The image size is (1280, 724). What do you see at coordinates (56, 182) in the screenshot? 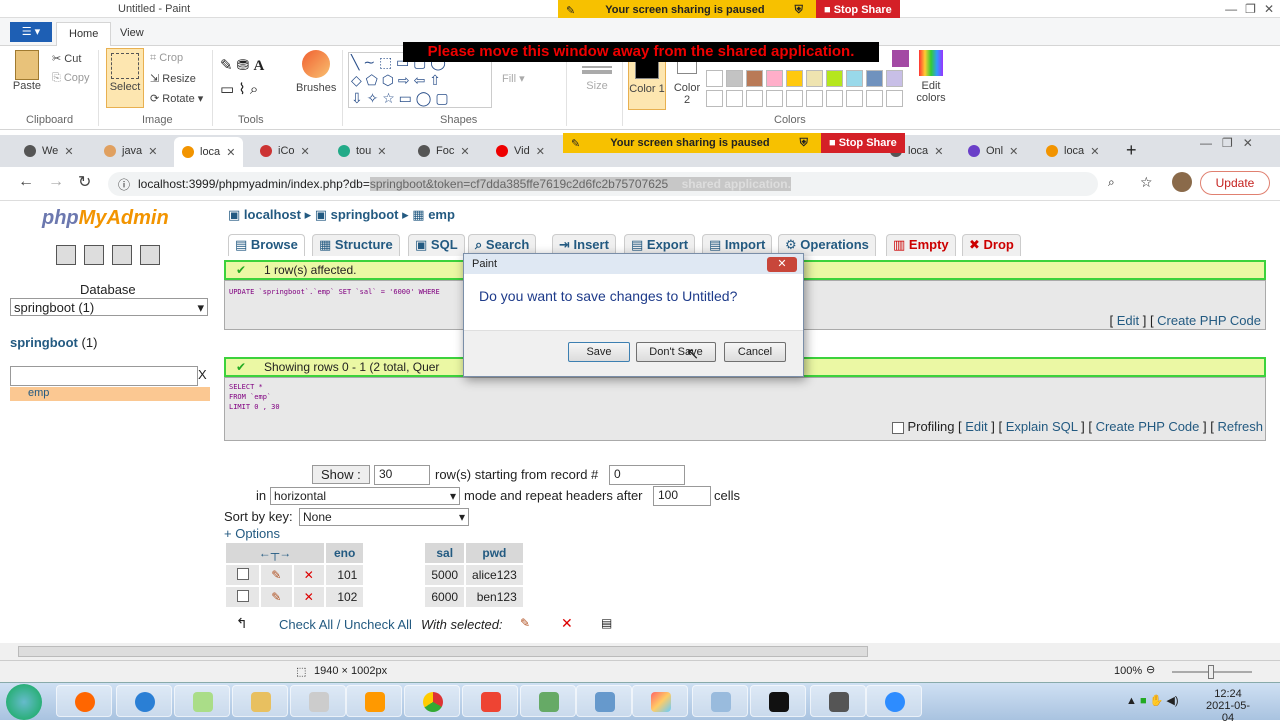
I see `forward-icon: →` at bounding box center [56, 182].